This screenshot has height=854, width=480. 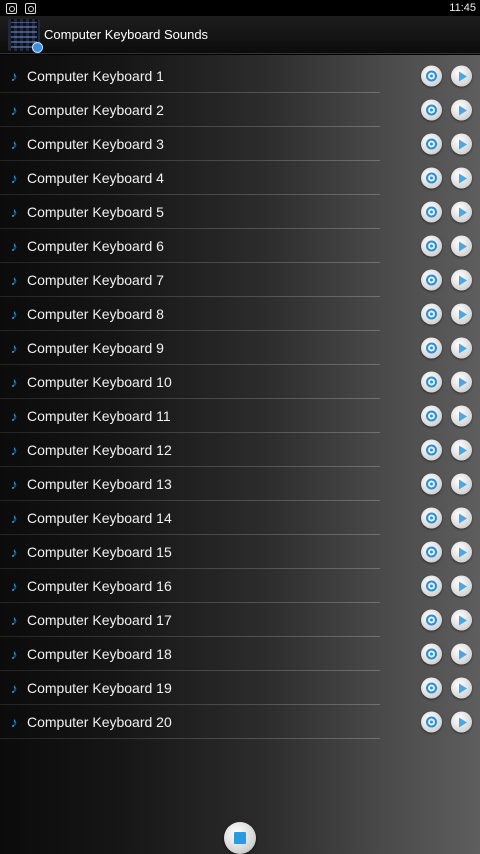 I want to click on list-item: ♪ Computer Keyboard 4, so click(x=240, y=178).